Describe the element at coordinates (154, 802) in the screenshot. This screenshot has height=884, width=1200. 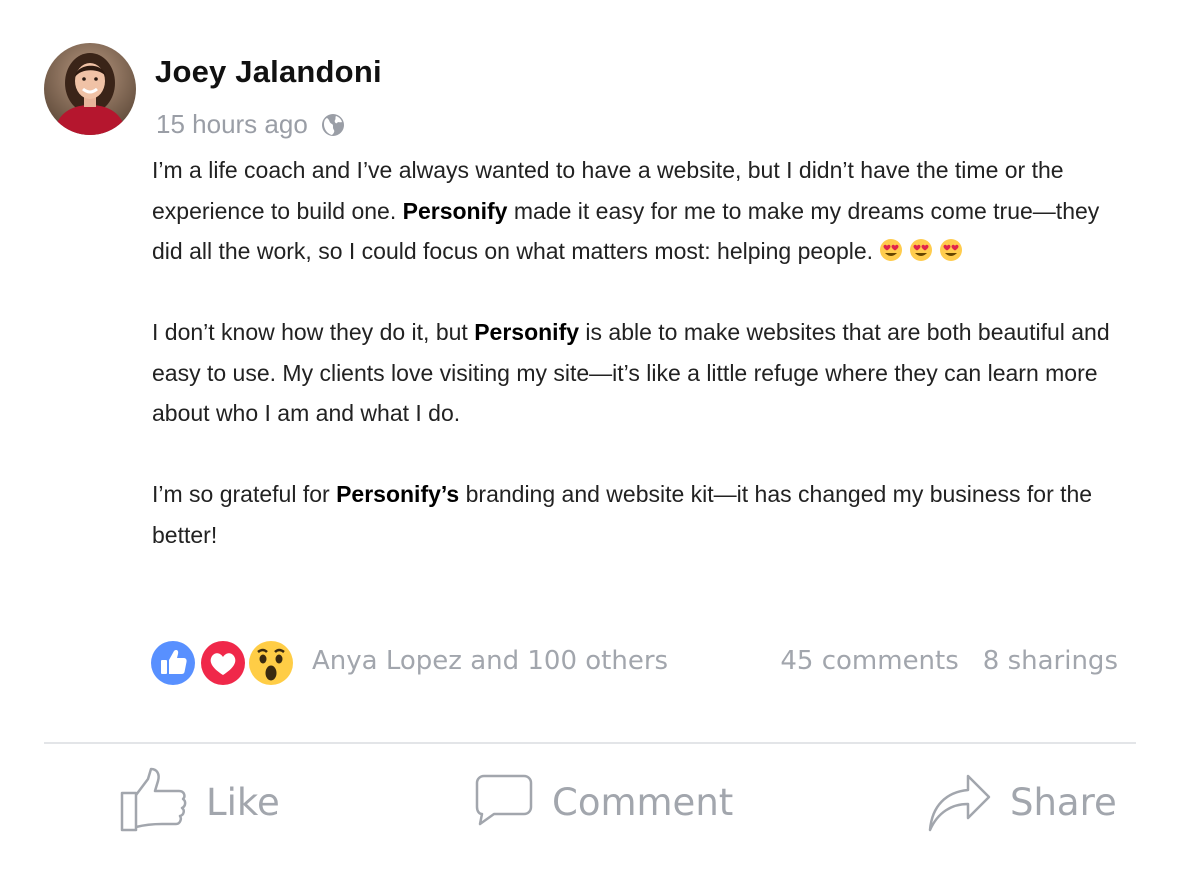
I see `thumbs-up-icon` at that location.